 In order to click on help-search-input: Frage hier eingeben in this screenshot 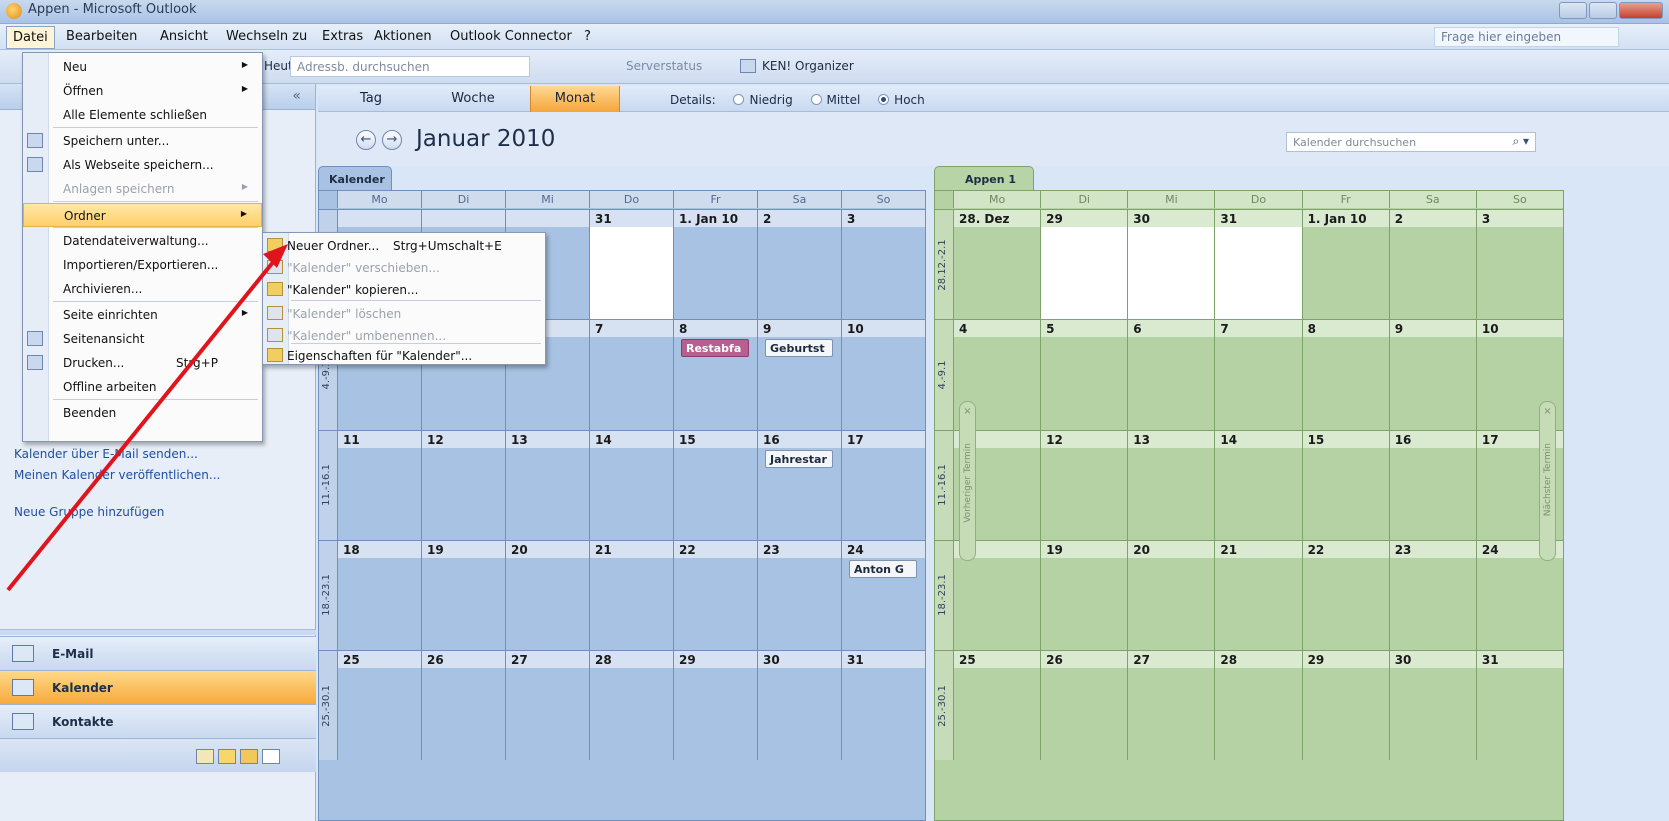, I will do `click(1526, 37)`.